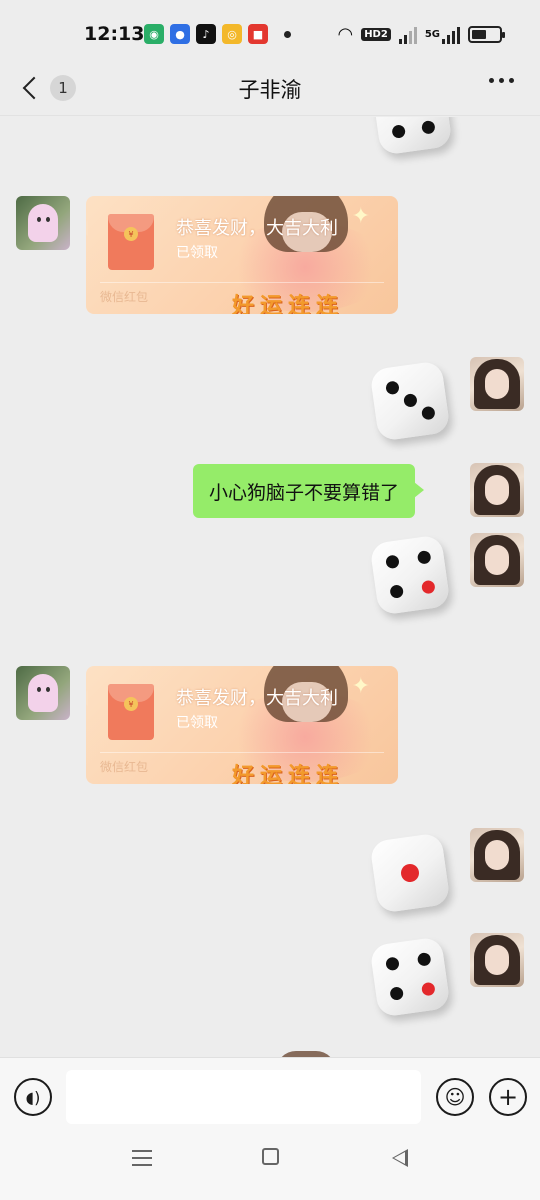  I want to click on battery-fill, so click(479, 34).